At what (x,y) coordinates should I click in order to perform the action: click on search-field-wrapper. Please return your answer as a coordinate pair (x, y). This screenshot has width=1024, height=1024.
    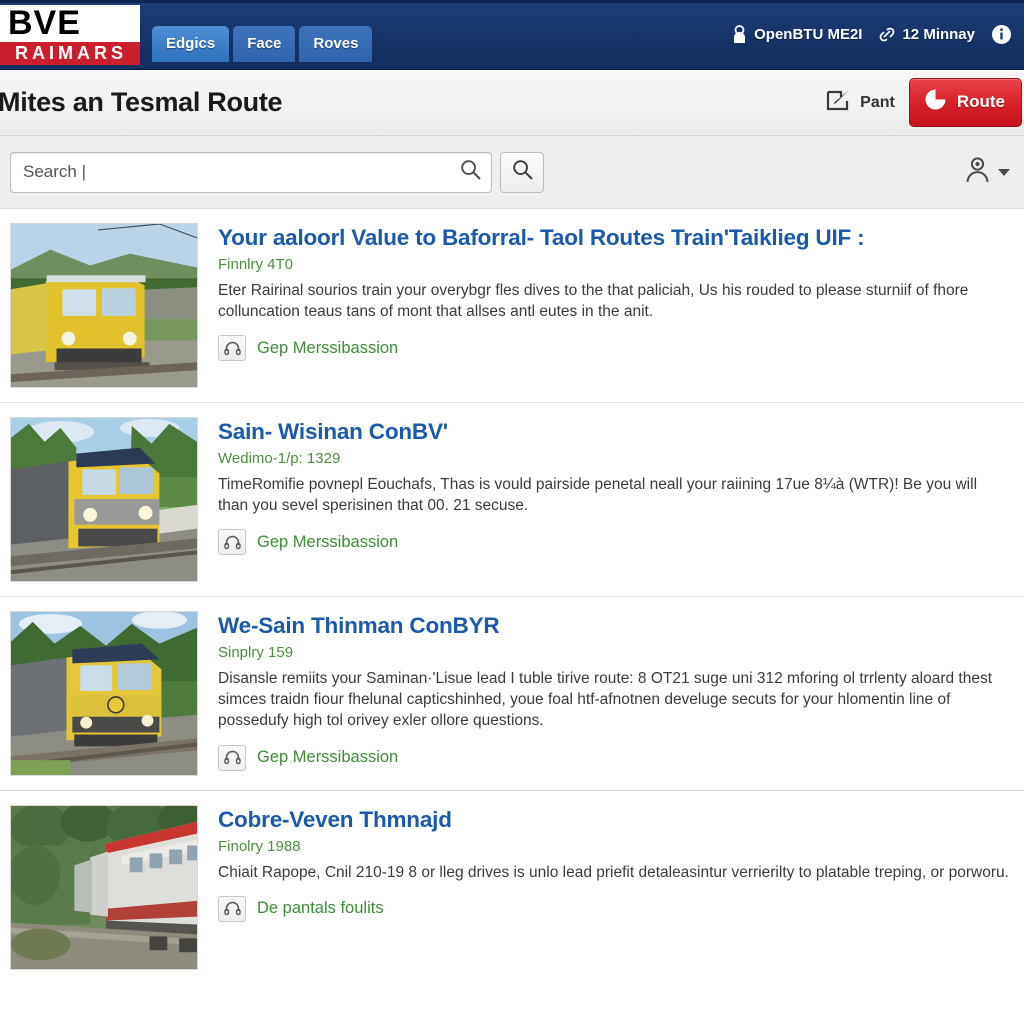
    Looking at the image, I should click on (251, 172).